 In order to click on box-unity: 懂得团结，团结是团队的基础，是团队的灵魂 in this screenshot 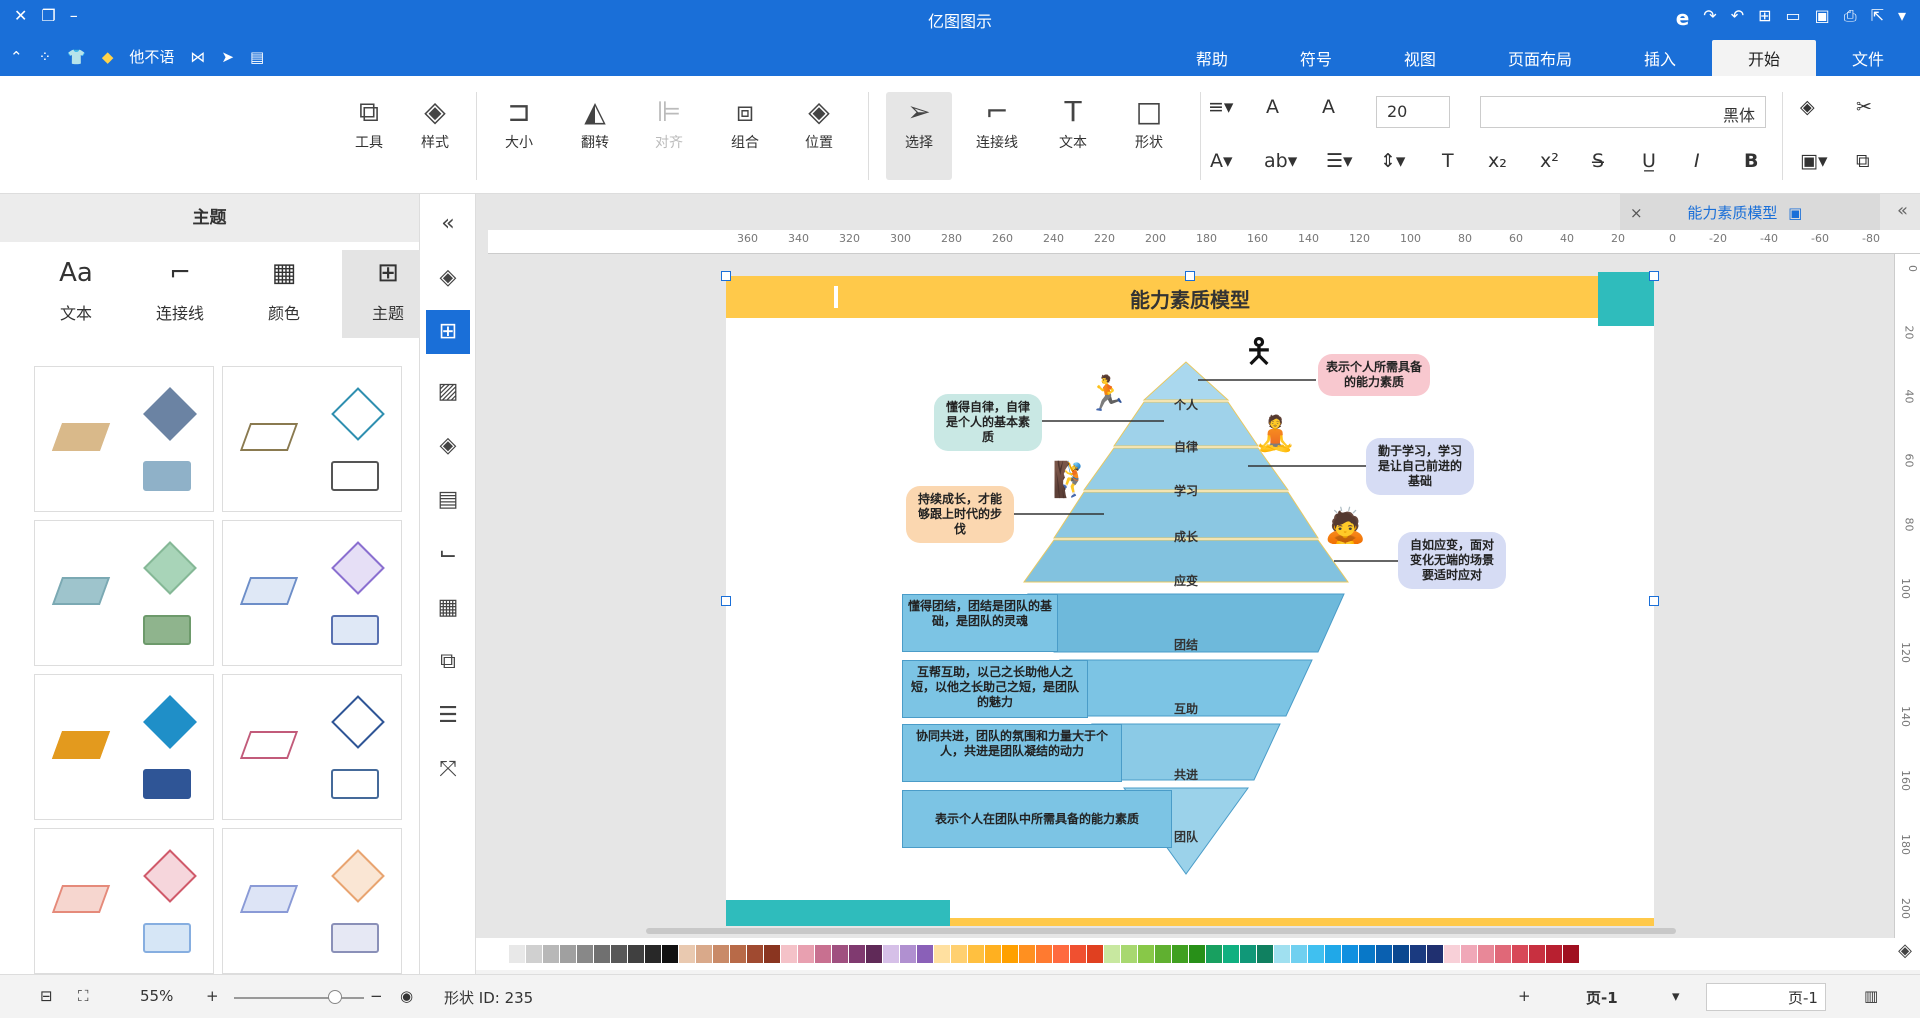, I will do `click(980, 623)`.